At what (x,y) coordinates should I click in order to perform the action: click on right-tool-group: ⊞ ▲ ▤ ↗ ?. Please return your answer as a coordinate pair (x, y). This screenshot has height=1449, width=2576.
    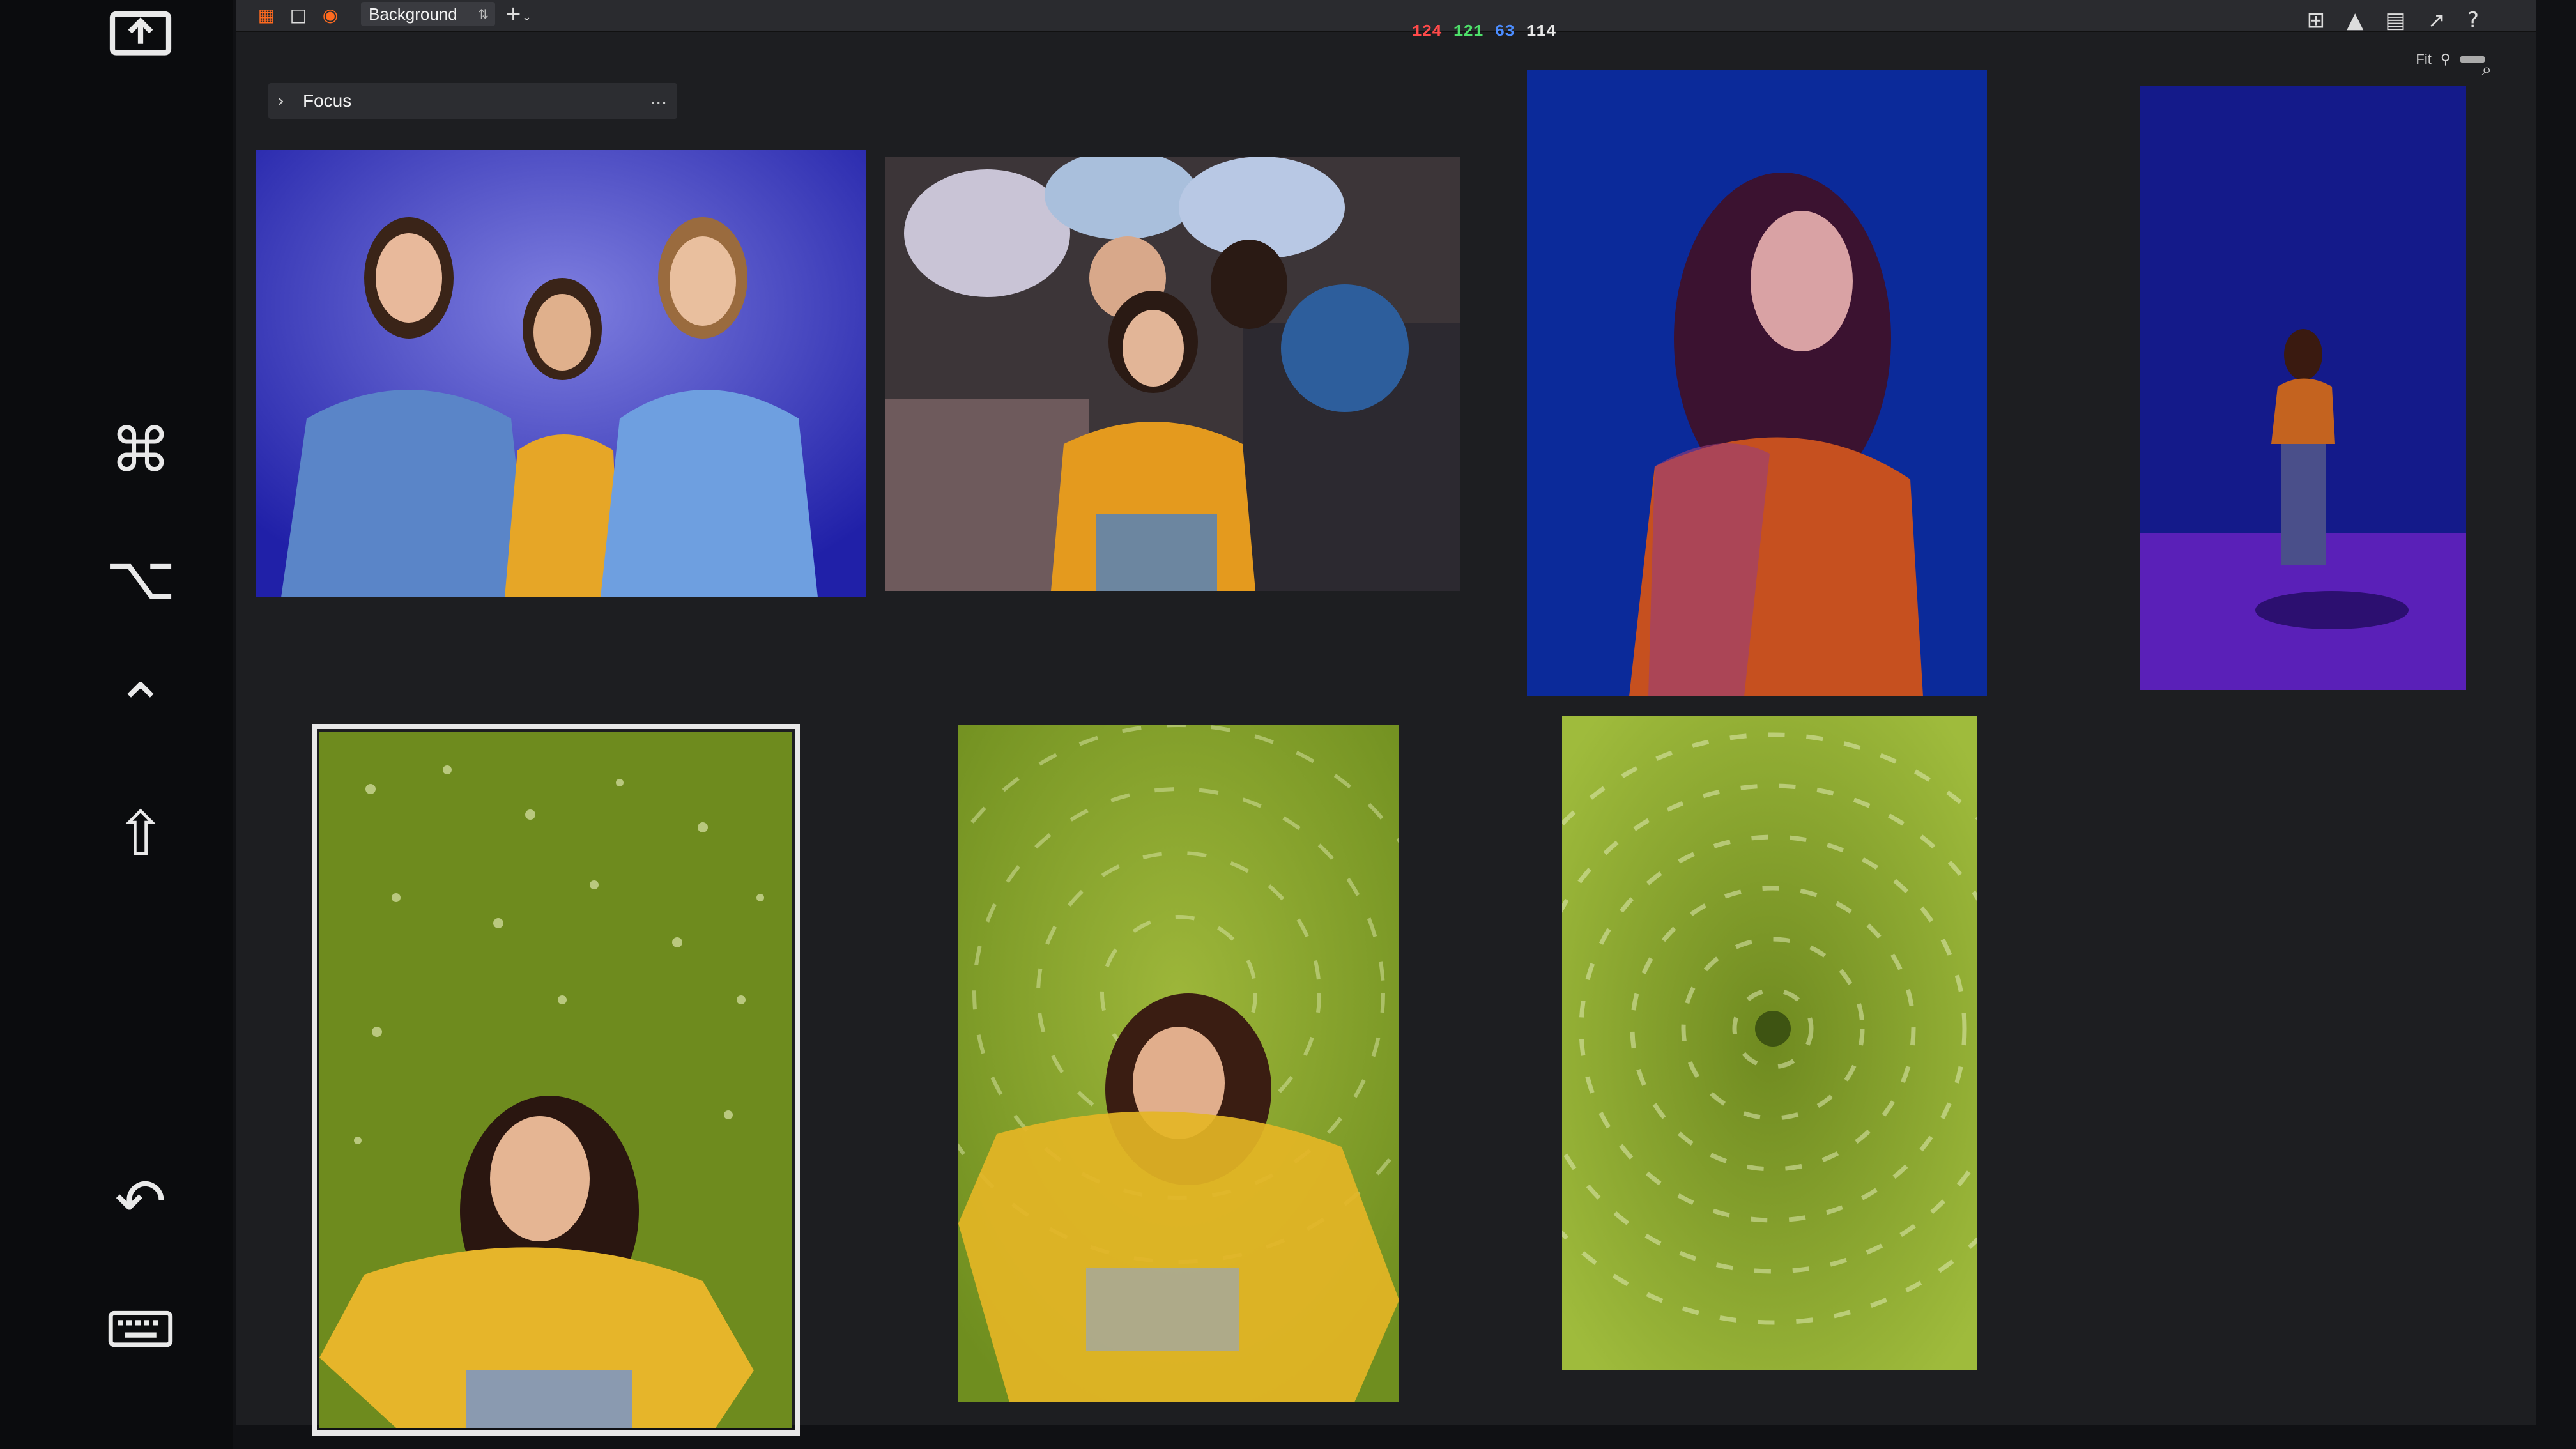
    Looking at the image, I should click on (2393, 20).